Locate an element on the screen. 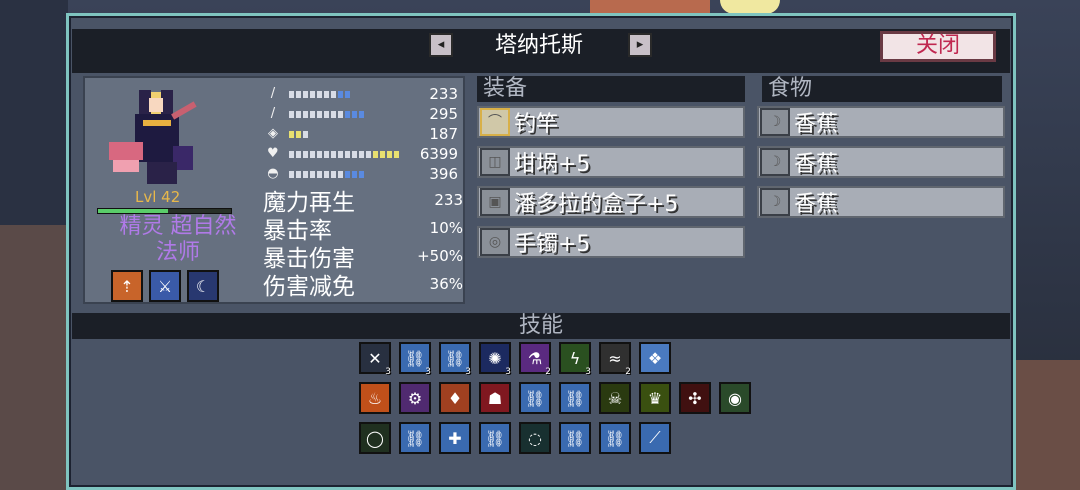 This screenshot has height=490, width=1080. skill-glyph: ♛ is located at coordinates (655, 398).